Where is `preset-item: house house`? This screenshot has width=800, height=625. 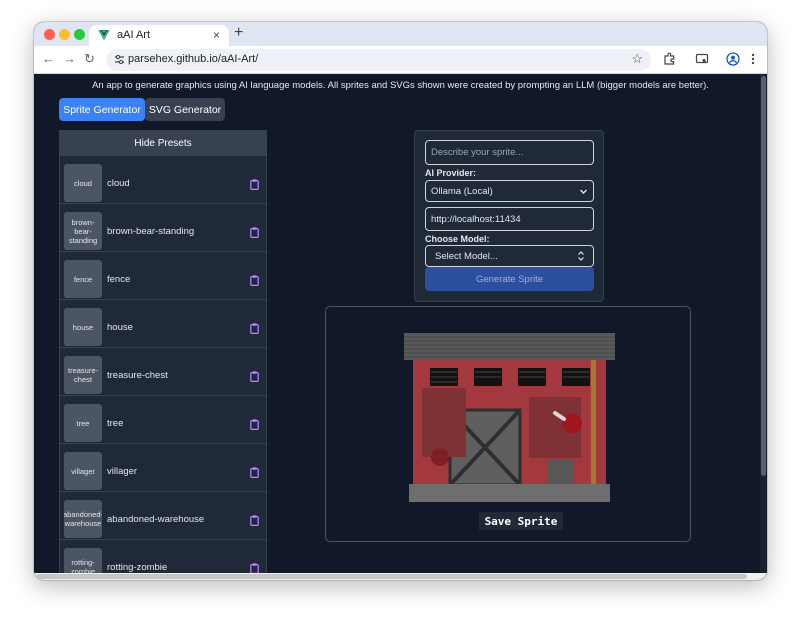 preset-item: house house is located at coordinates (163, 324).